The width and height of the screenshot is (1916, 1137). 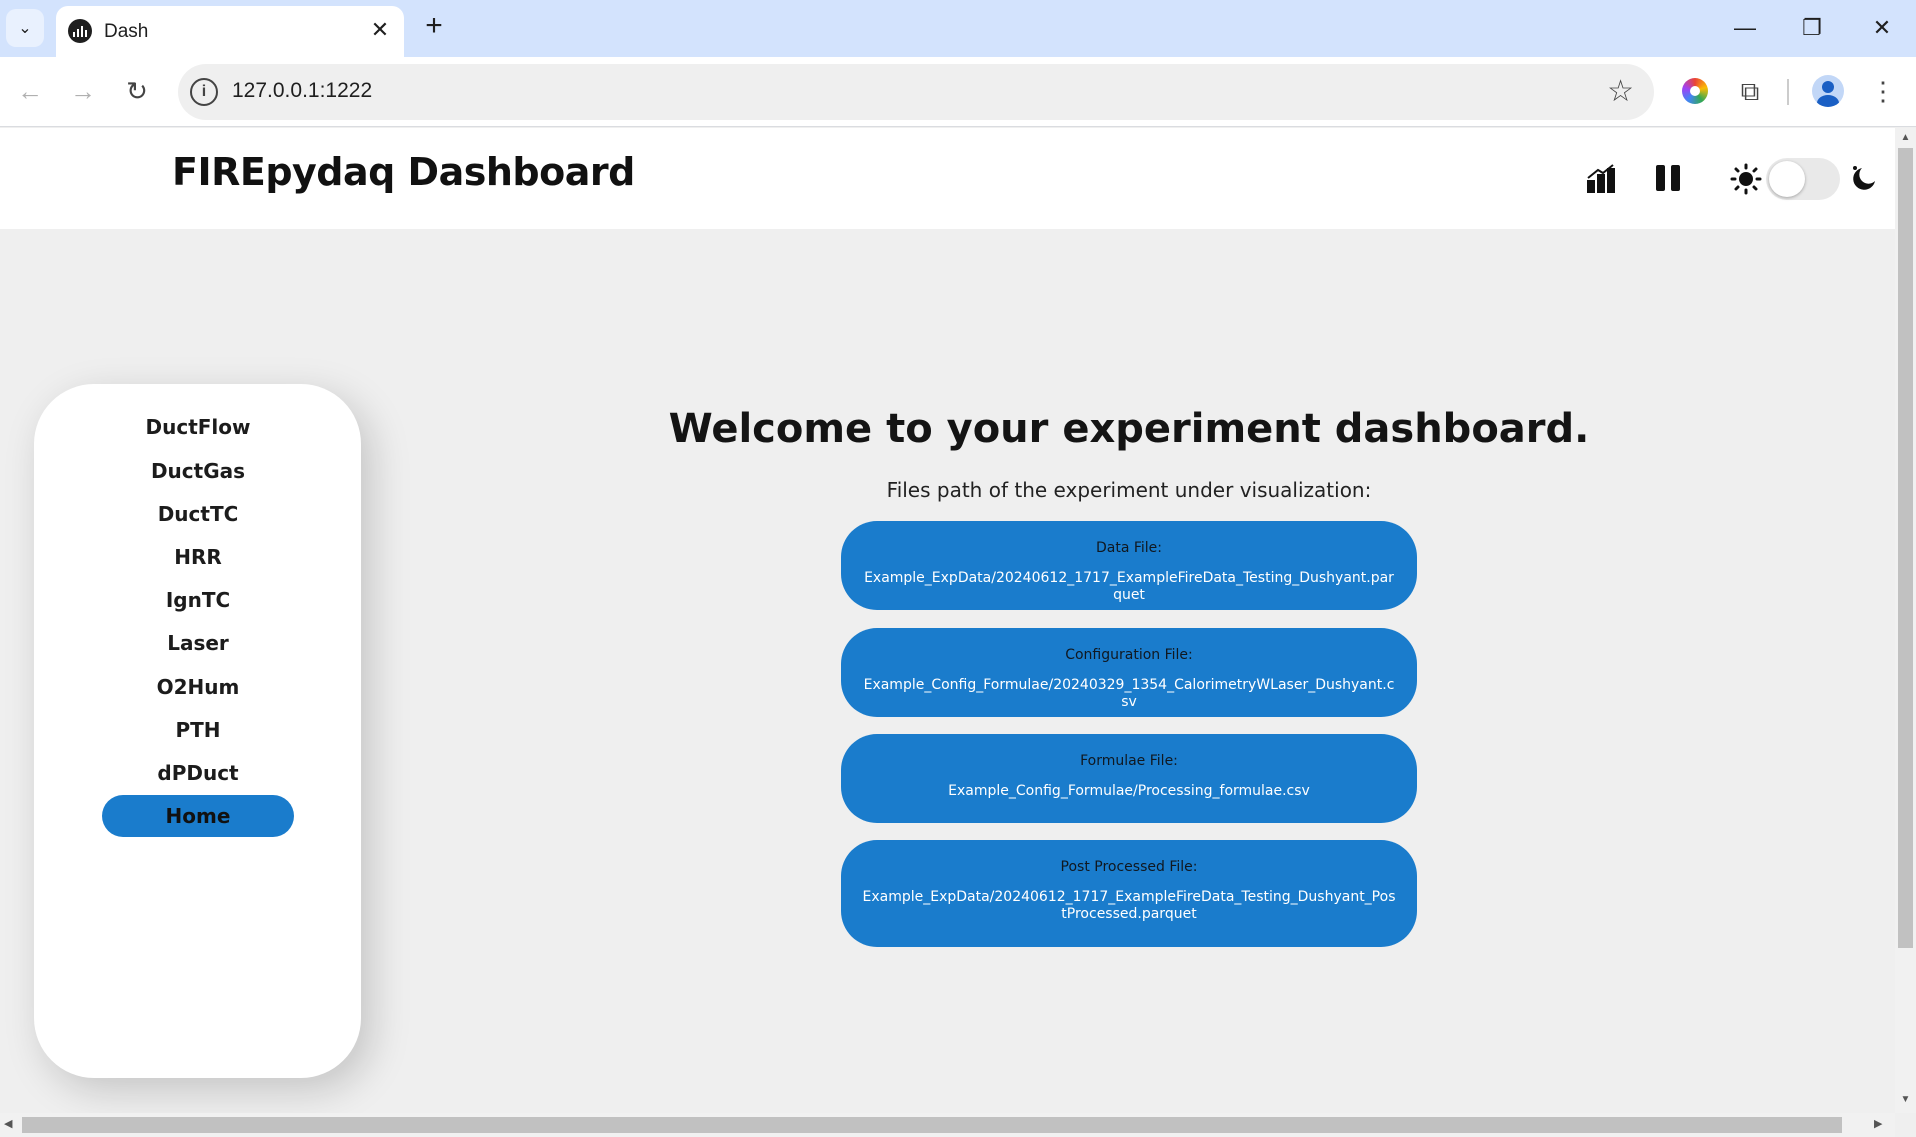 What do you see at coordinates (204, 92) in the screenshot?
I see `site-info-icon: i` at bounding box center [204, 92].